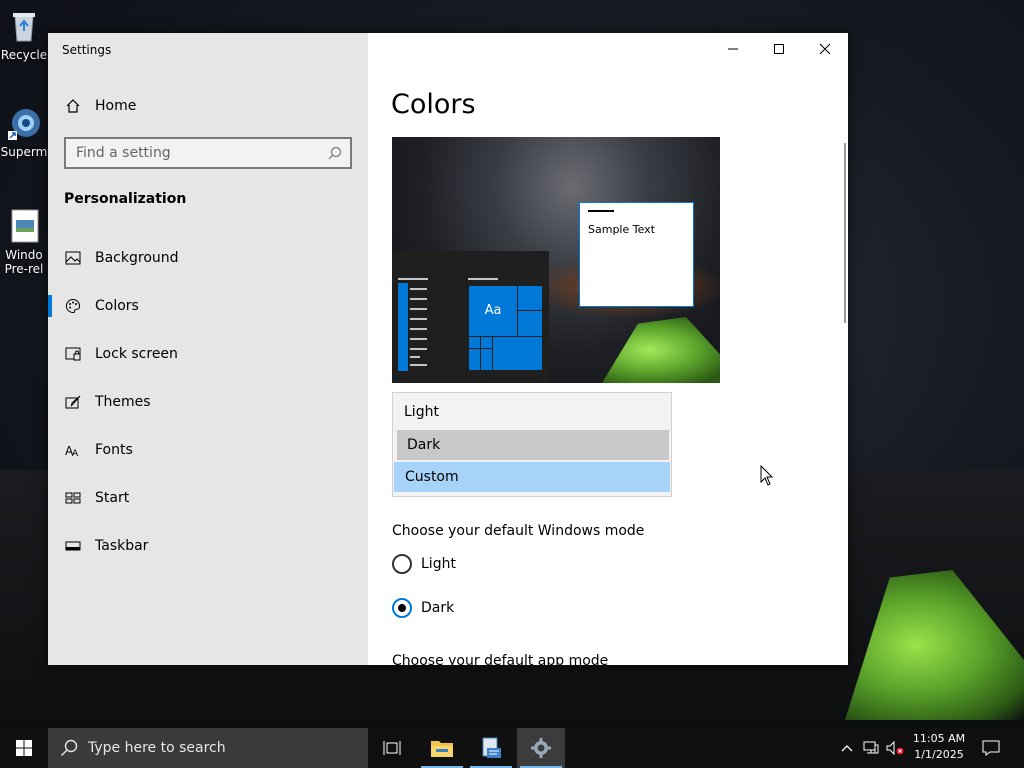  Describe the element at coordinates (73, 402) in the screenshot. I see `themes-icon` at that location.